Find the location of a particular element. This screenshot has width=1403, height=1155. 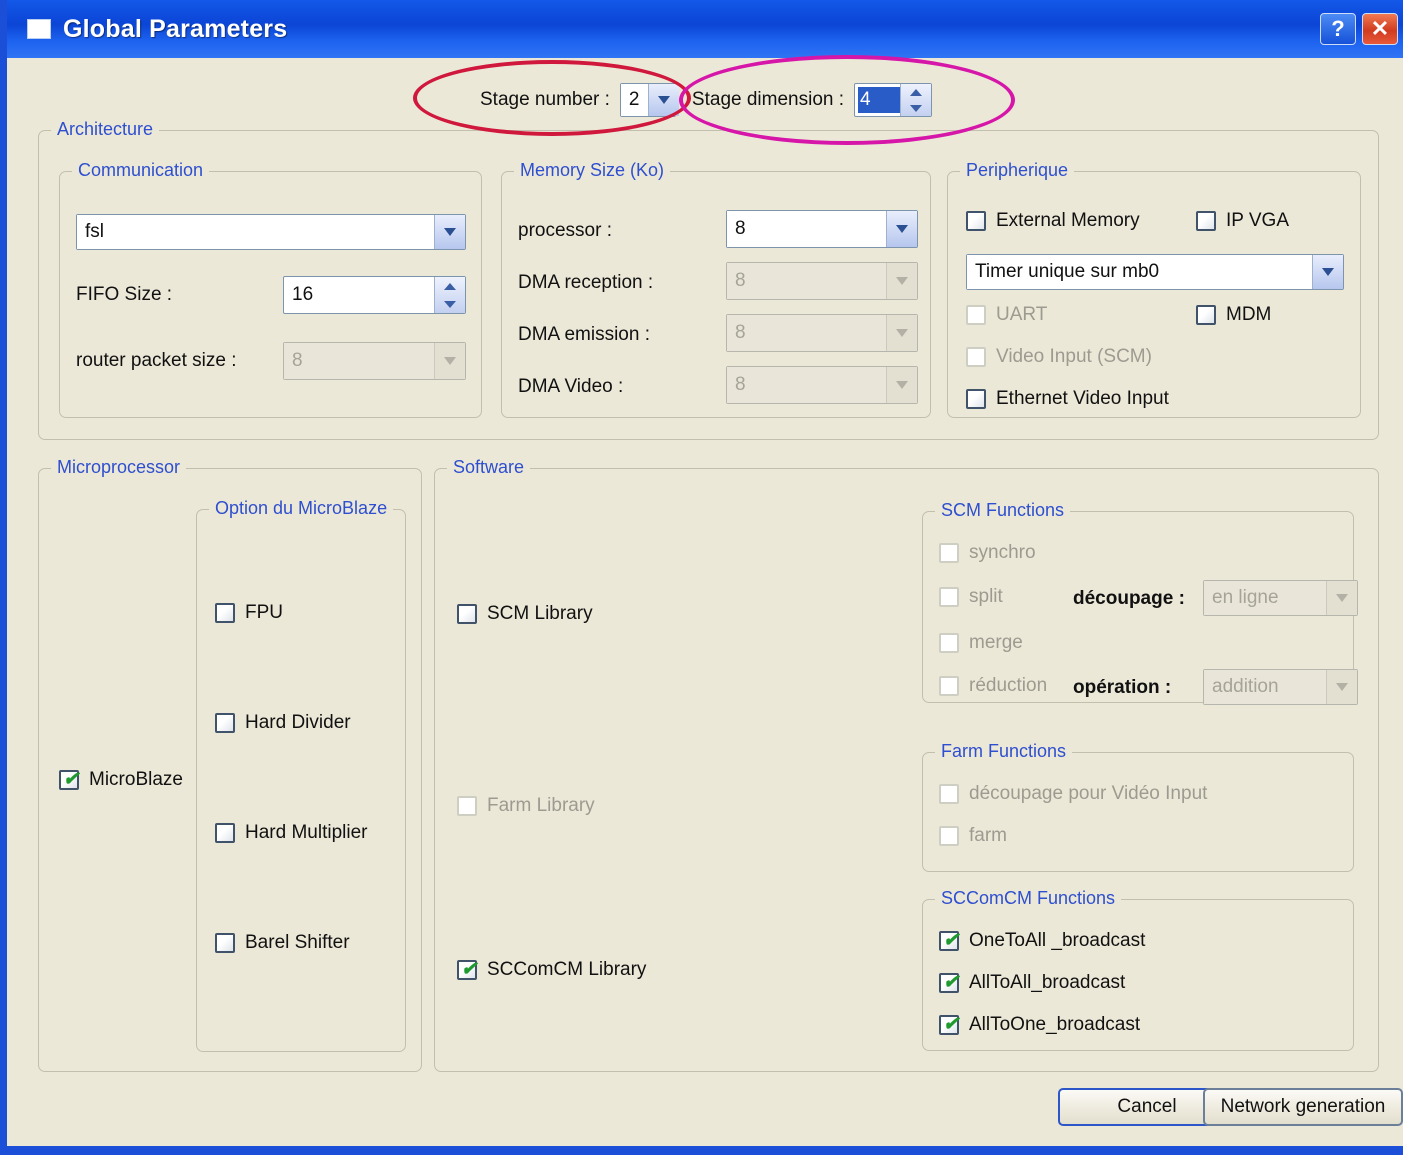

stage-dimension-spin-buttons is located at coordinates (916, 100).